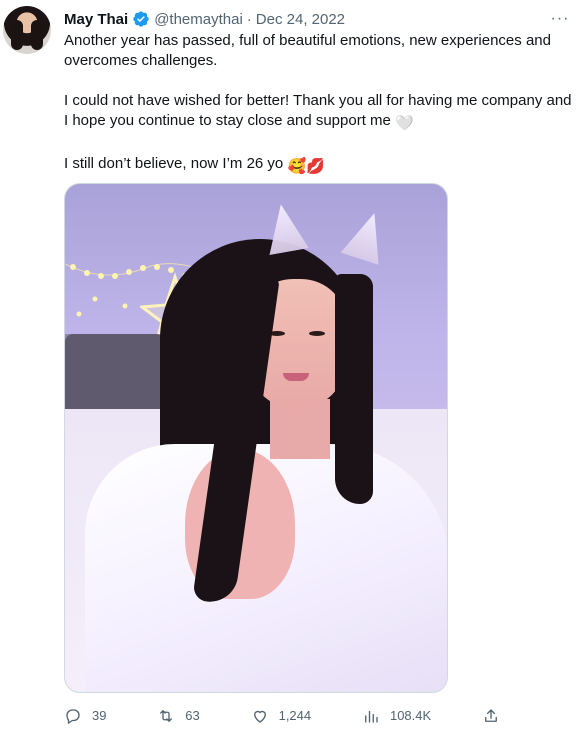 Image resolution: width=581 pixels, height=731 pixels. What do you see at coordinates (259, 716) in the screenshot?
I see `like-icon` at bounding box center [259, 716].